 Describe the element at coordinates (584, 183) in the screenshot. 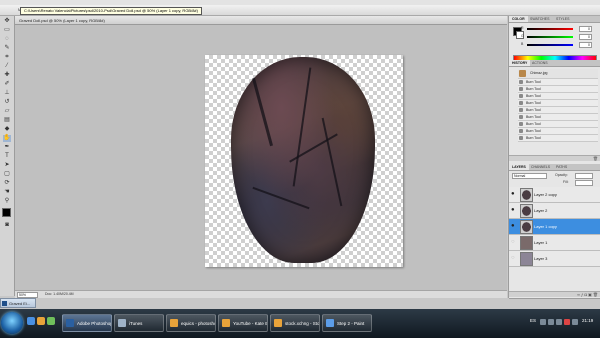

I see `fill-field` at that location.